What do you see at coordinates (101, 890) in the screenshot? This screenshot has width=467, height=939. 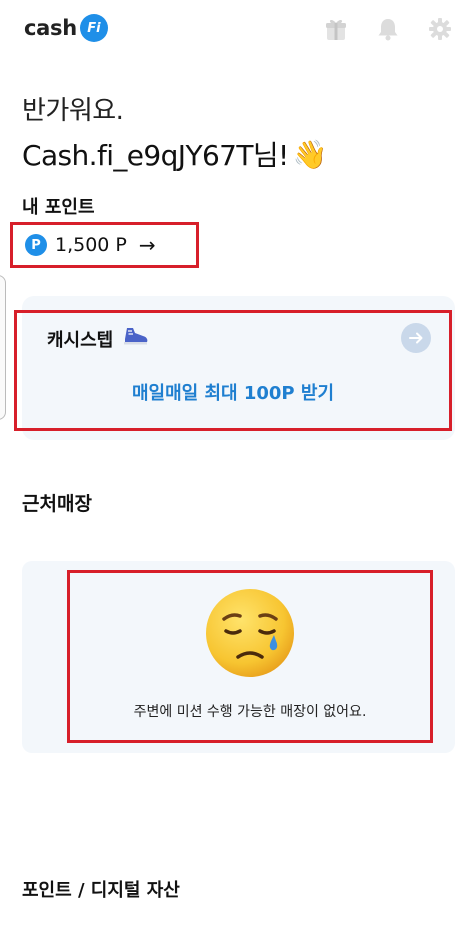 I see `assets-section-title: 포인트 / 디지털 자산` at bounding box center [101, 890].